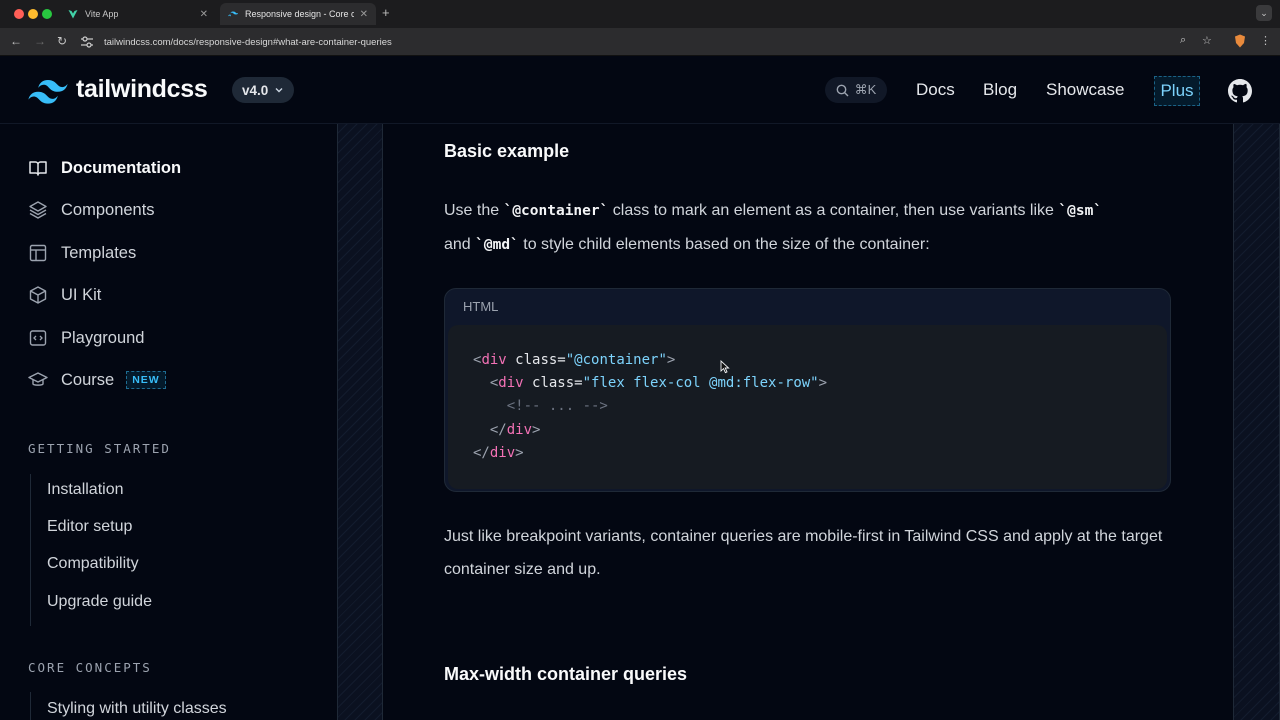 The image size is (1280, 720). What do you see at coordinates (865, 89) in the screenshot?
I see `search-shortcut: ⌘K` at bounding box center [865, 89].